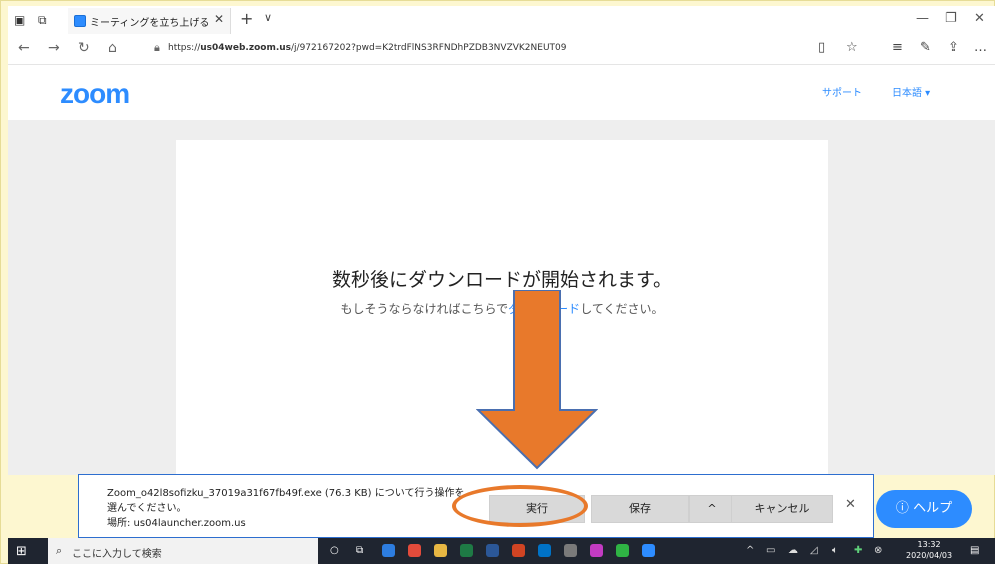 Image resolution: width=995 pixels, height=564 pixels. Describe the element at coordinates (925, 47) in the screenshot. I see `pen-icon: ✎` at that location.